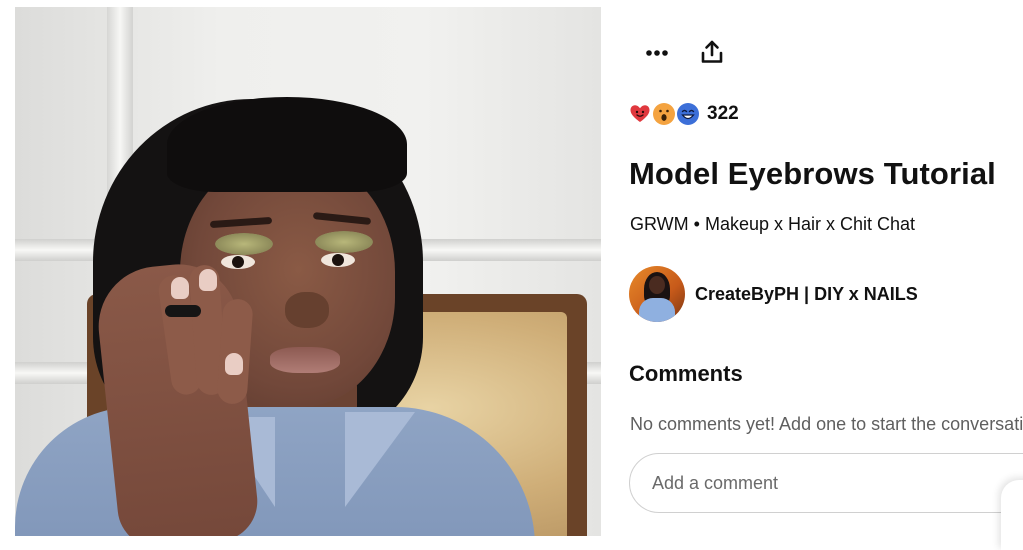 The height and width of the screenshot is (550, 1023). I want to click on share-icon, so click(712, 51).